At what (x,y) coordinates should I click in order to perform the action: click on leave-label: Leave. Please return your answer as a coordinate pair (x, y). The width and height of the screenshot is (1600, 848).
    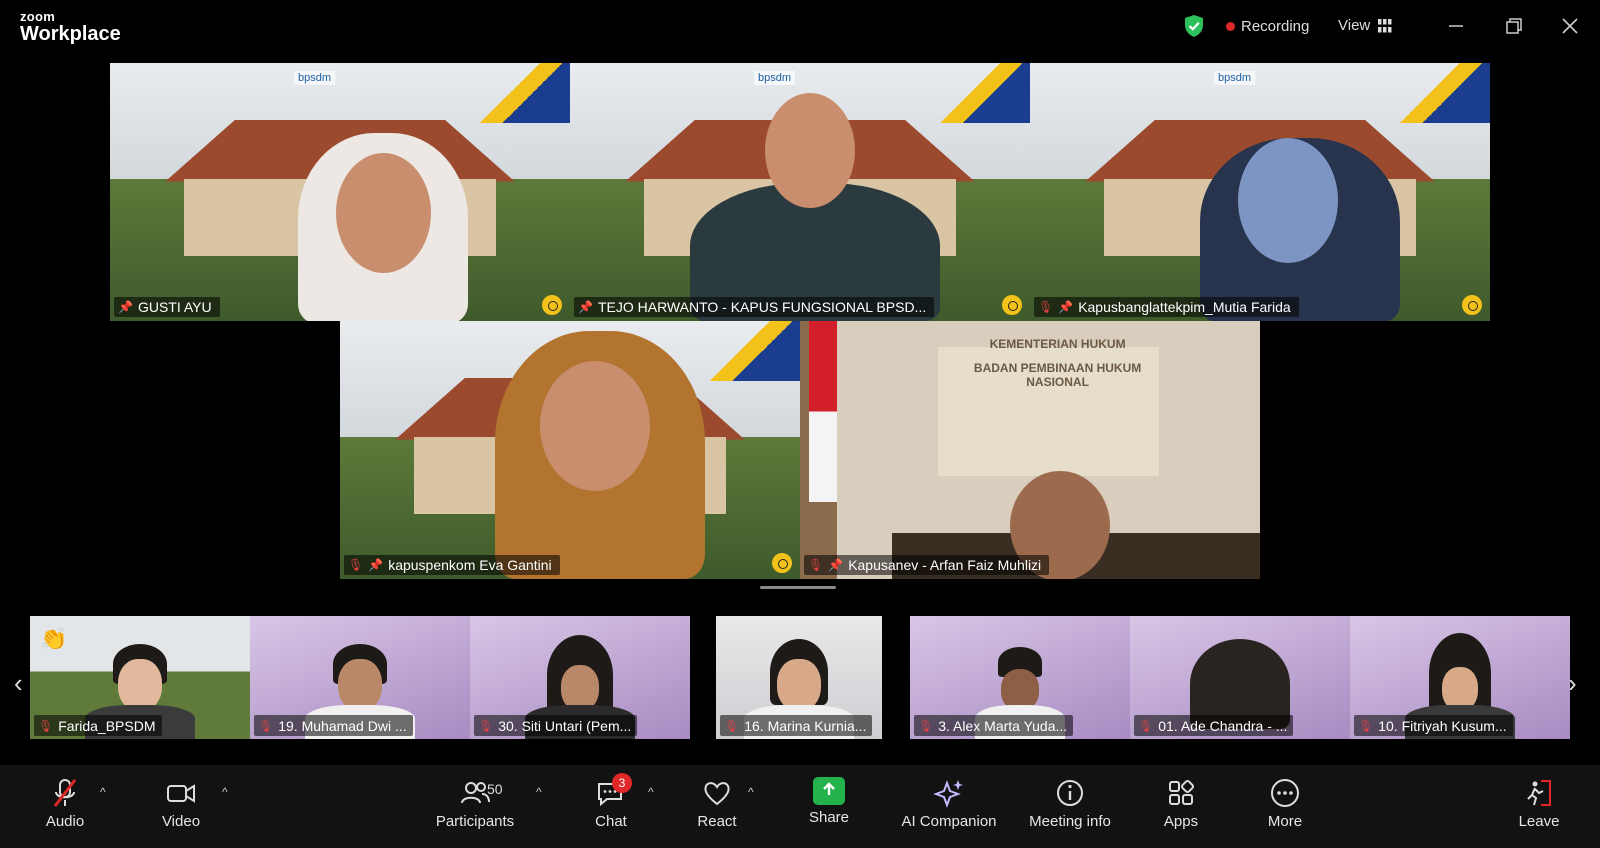
    Looking at the image, I should click on (1539, 821).